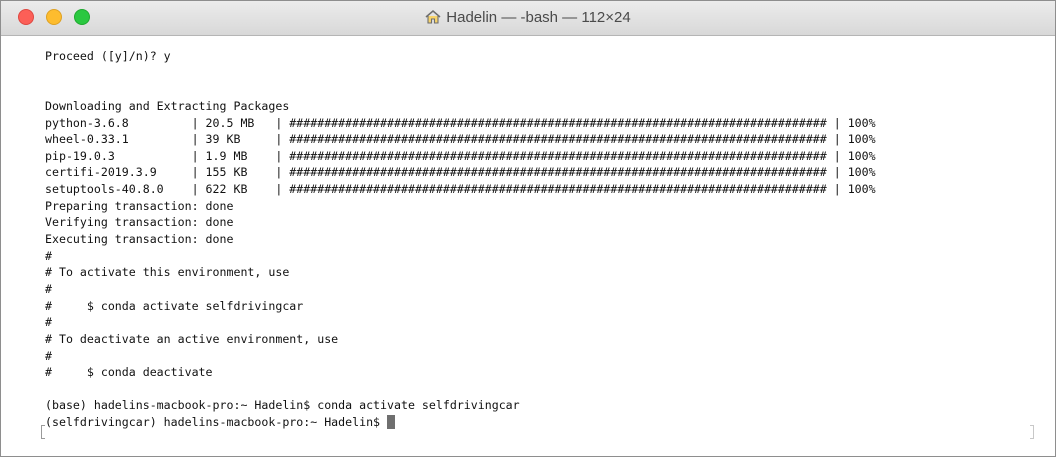  What do you see at coordinates (139, 222) in the screenshot?
I see `terminal-line: Verifying transaction: done` at bounding box center [139, 222].